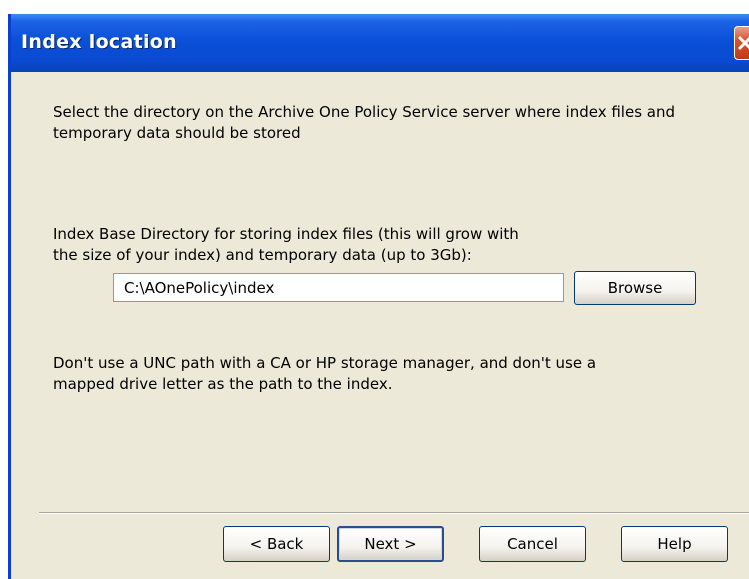 The width and height of the screenshot is (749, 579). Describe the element at coordinates (635, 288) in the screenshot. I see `browse-button: Browse` at that location.